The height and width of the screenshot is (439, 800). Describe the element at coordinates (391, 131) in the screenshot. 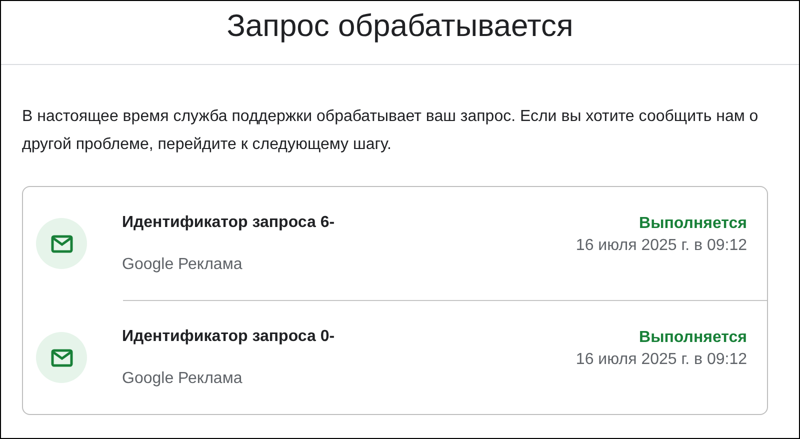

I see `description-text: В настоящее время служба поддержки обрабатывает ваш запрос. Если вы хотите сообщить нам о другой проблеме, перейдите к следующему шагу.` at that location.